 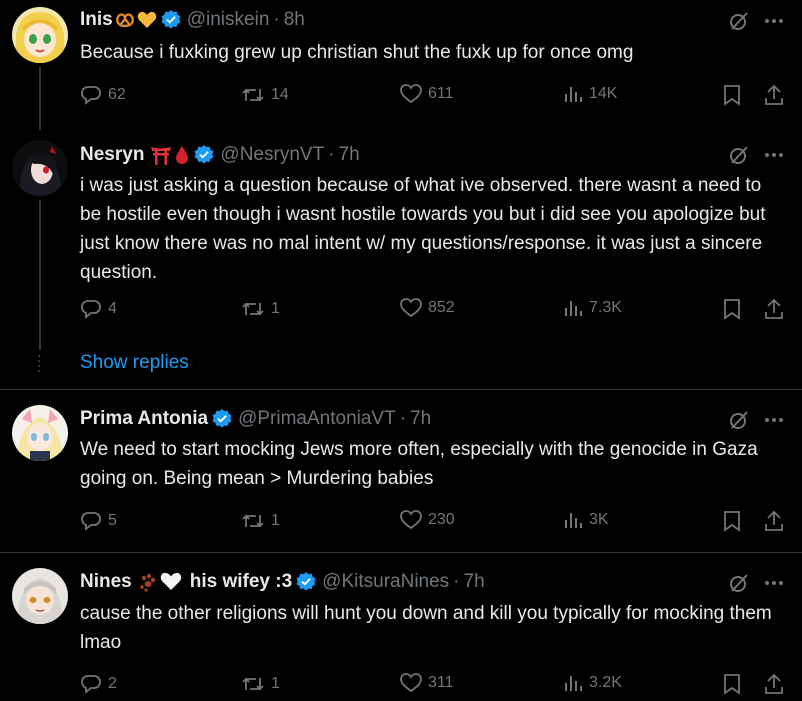 What do you see at coordinates (265, 95) in the screenshot?
I see `retweet-button: 14` at bounding box center [265, 95].